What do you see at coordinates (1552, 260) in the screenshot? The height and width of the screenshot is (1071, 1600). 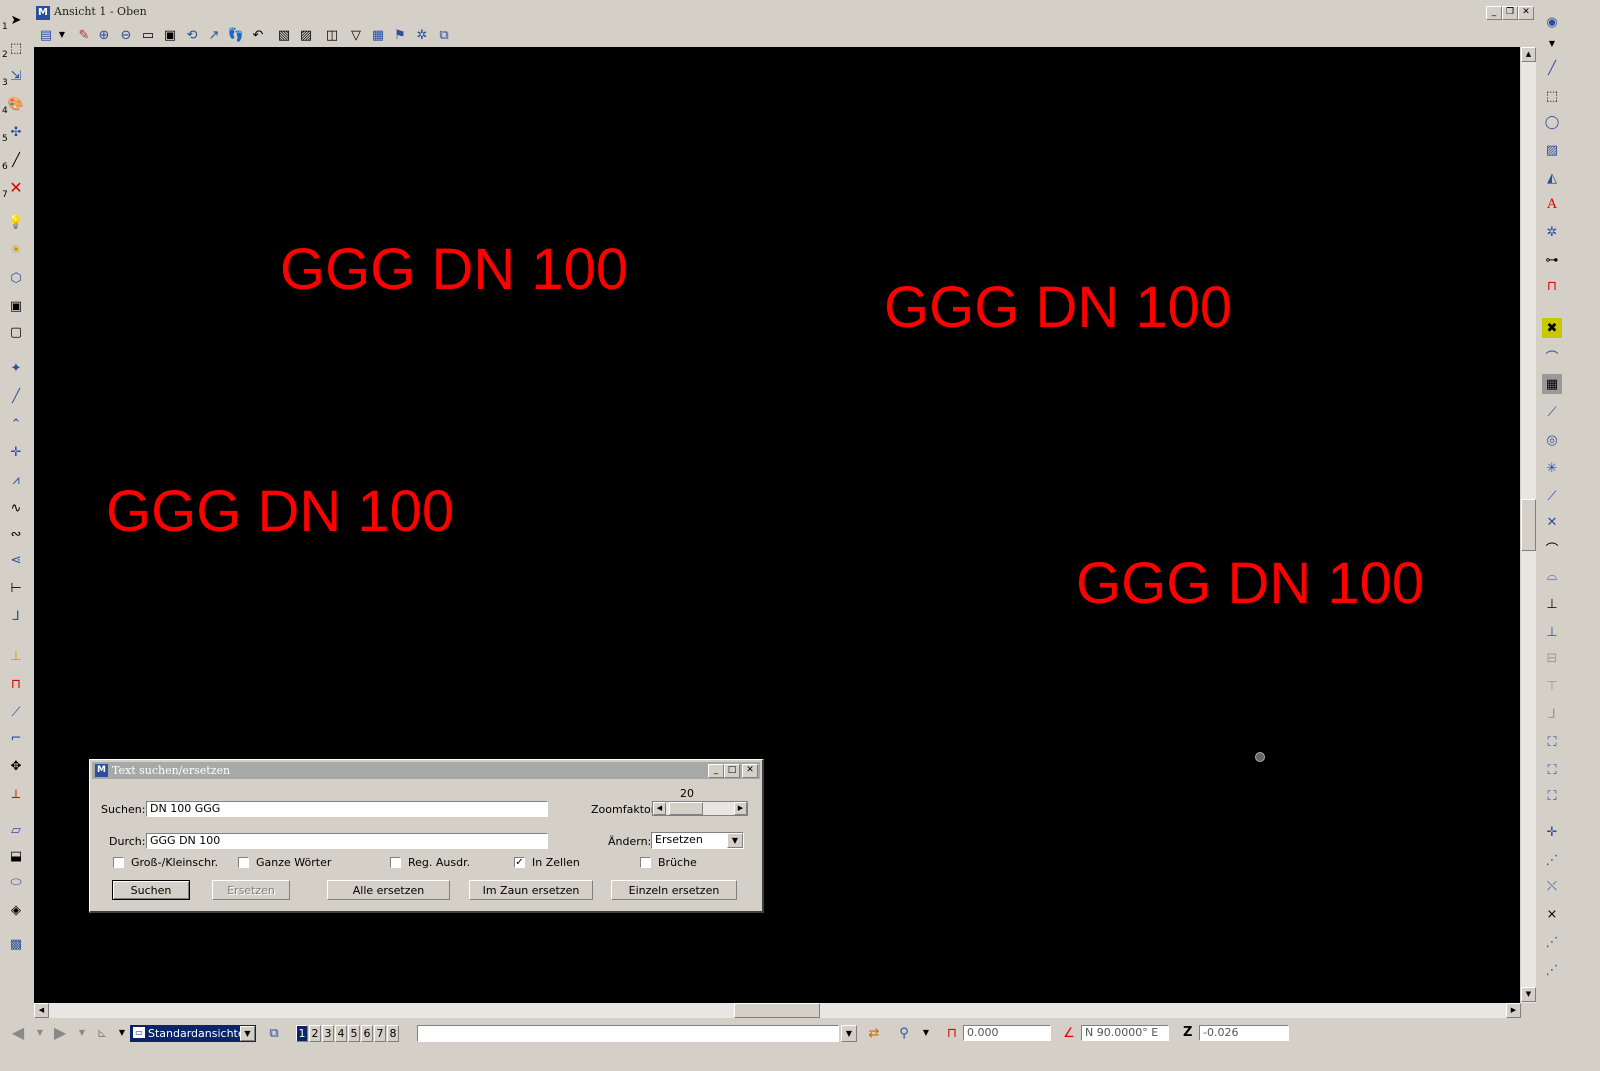 I see `dimension-linear-icon: ⊶` at bounding box center [1552, 260].